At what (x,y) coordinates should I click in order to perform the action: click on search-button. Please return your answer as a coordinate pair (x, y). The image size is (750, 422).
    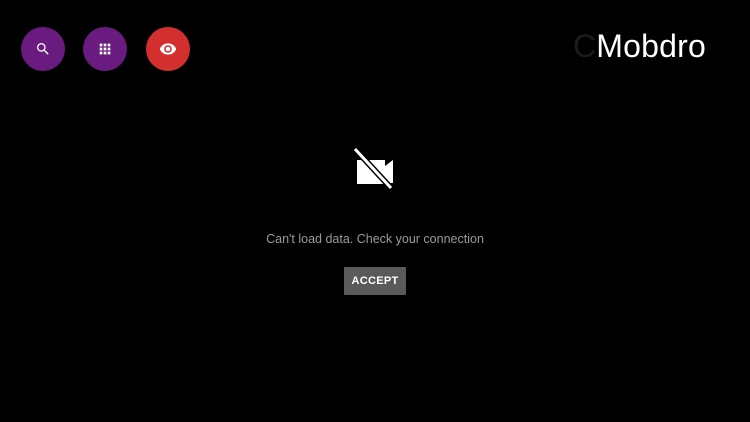
    Looking at the image, I should click on (43, 49).